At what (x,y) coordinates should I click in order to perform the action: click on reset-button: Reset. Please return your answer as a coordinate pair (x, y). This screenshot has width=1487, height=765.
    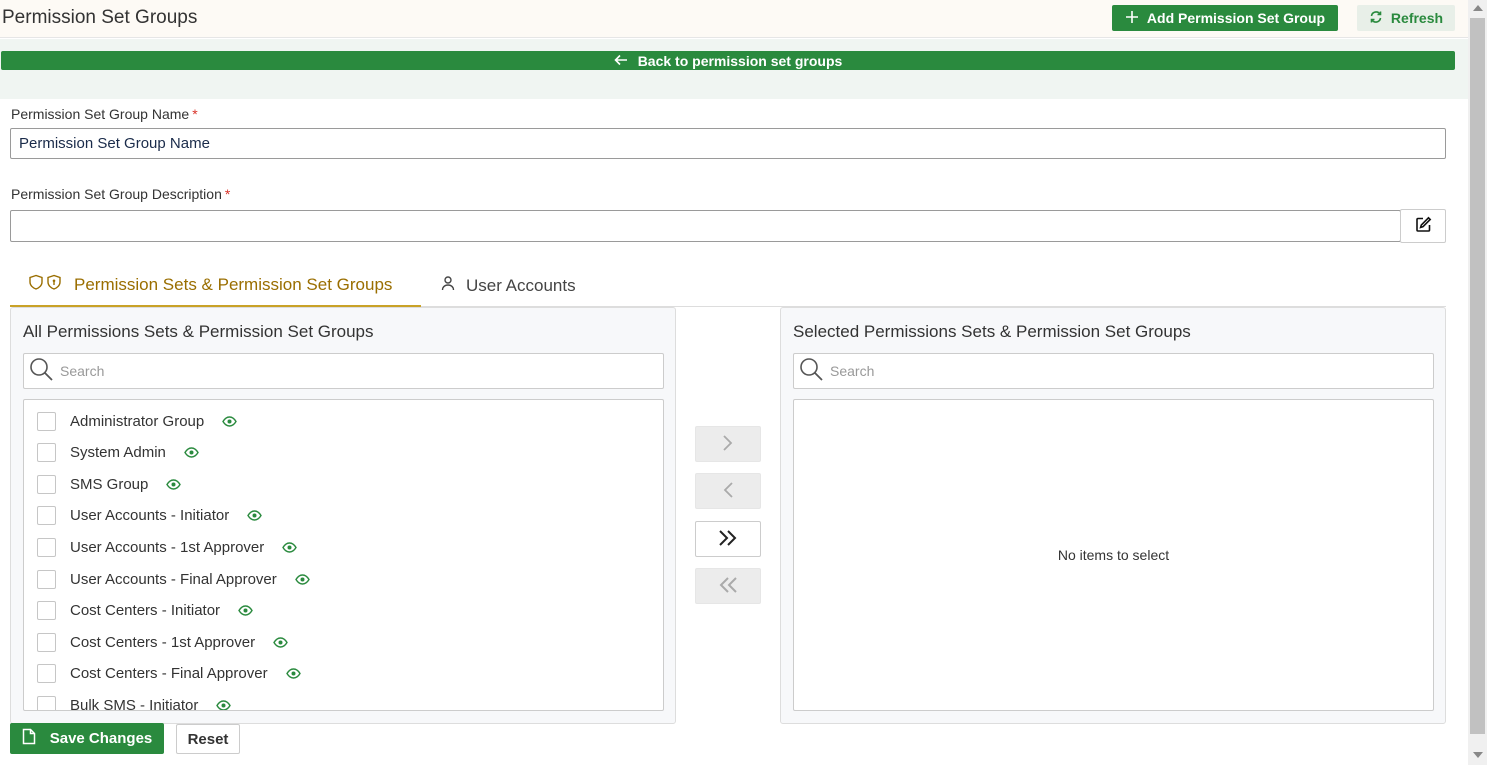
    Looking at the image, I should click on (208, 739).